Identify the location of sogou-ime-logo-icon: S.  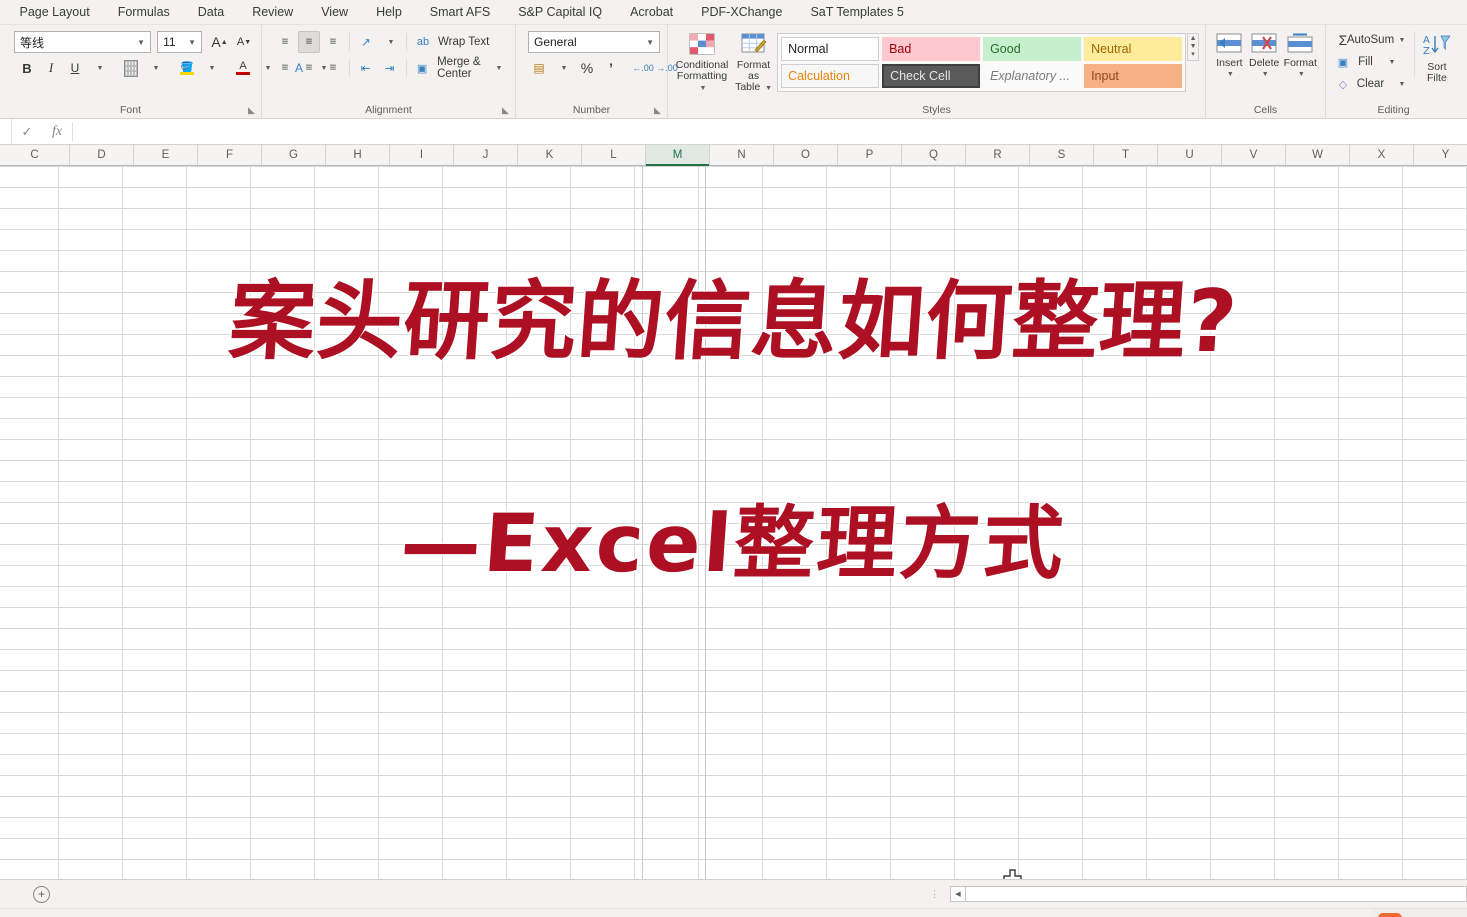
(1390, 915).